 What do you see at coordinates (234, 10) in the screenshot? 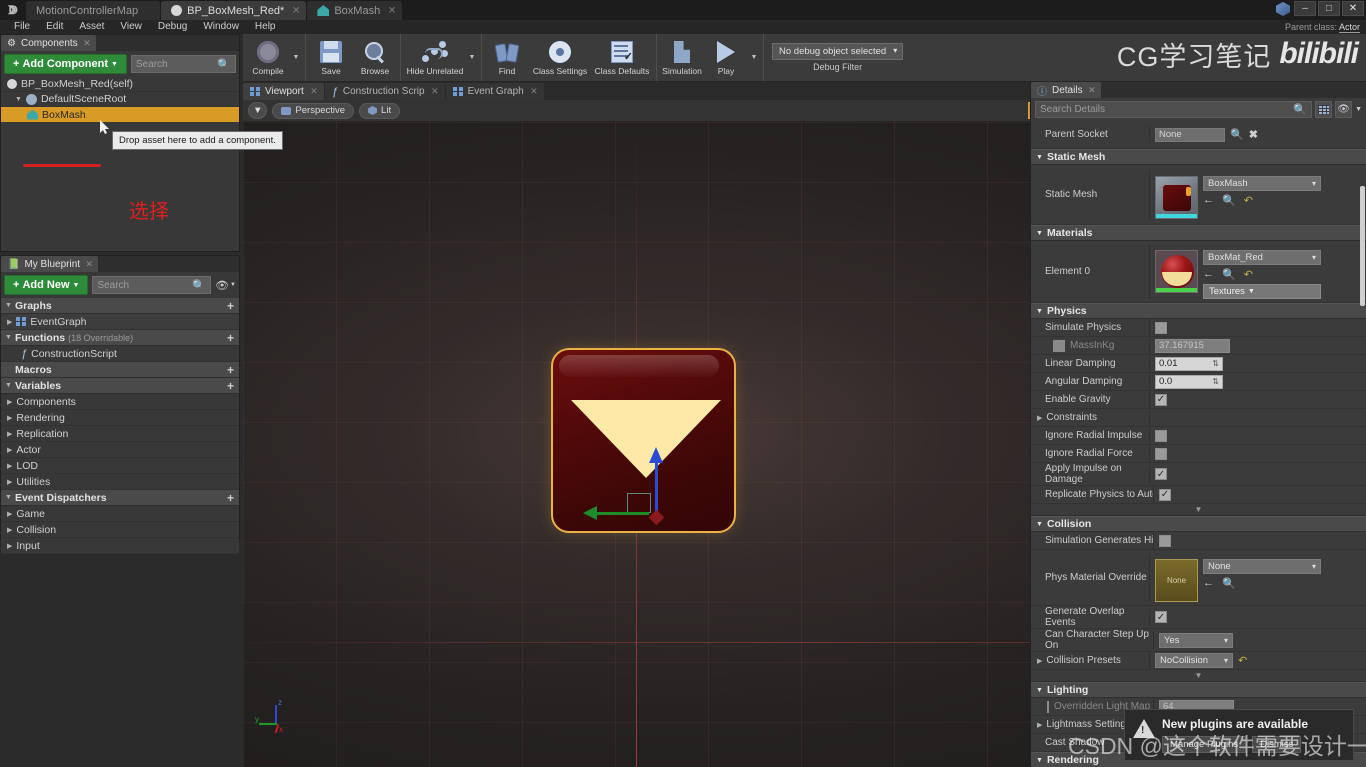
I see `tab-bp-boxmesh-red: BP_BoxMesh_Red* ✕` at bounding box center [234, 10].